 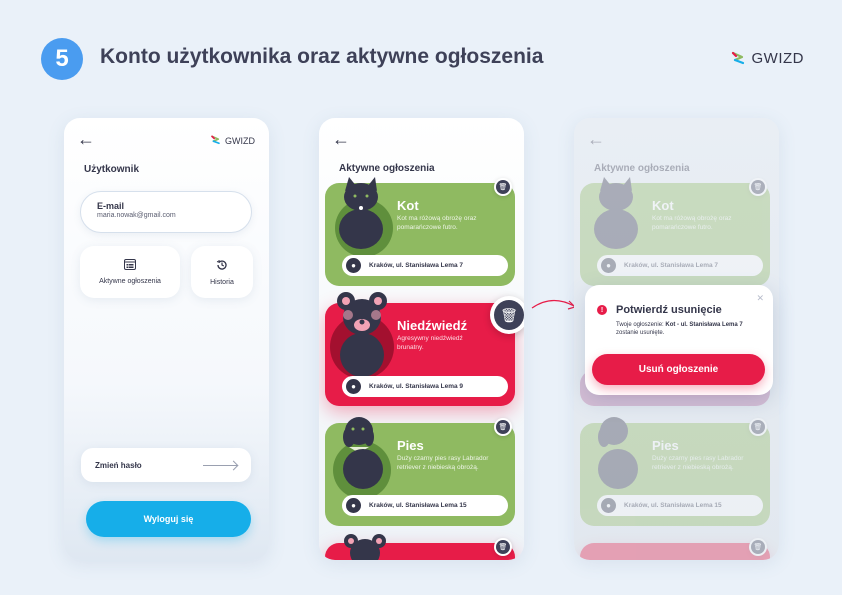 I want to click on step-number-badge: 5, so click(x=62, y=59).